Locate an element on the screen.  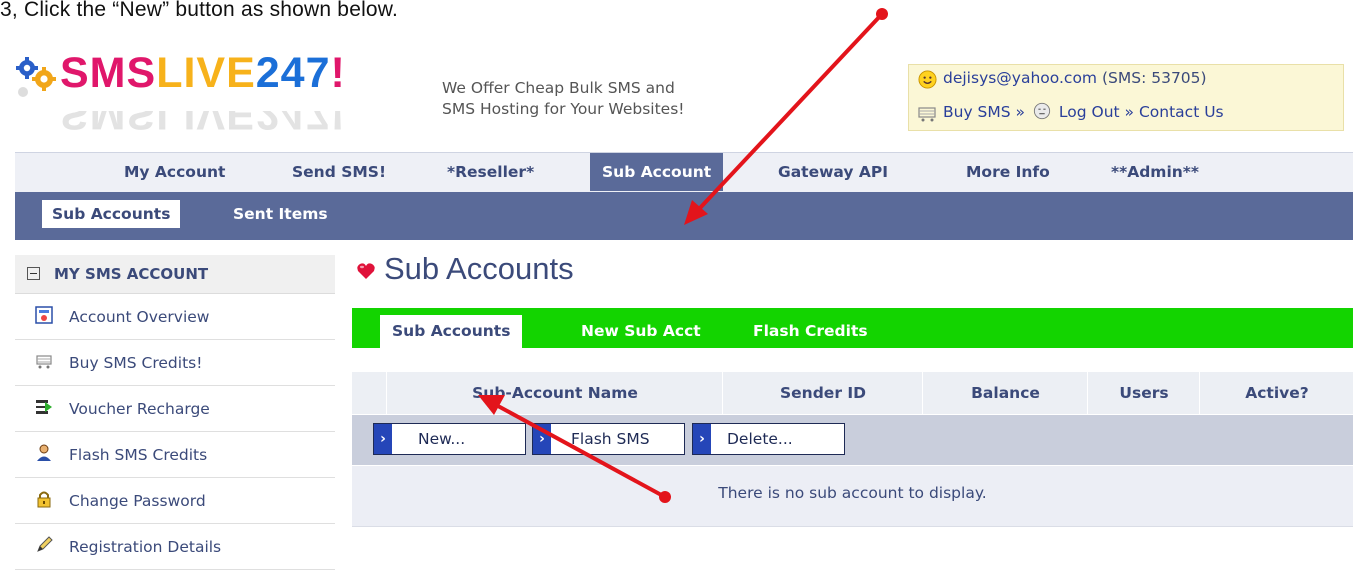
logout-face-icon is located at coordinates (1042, 111).